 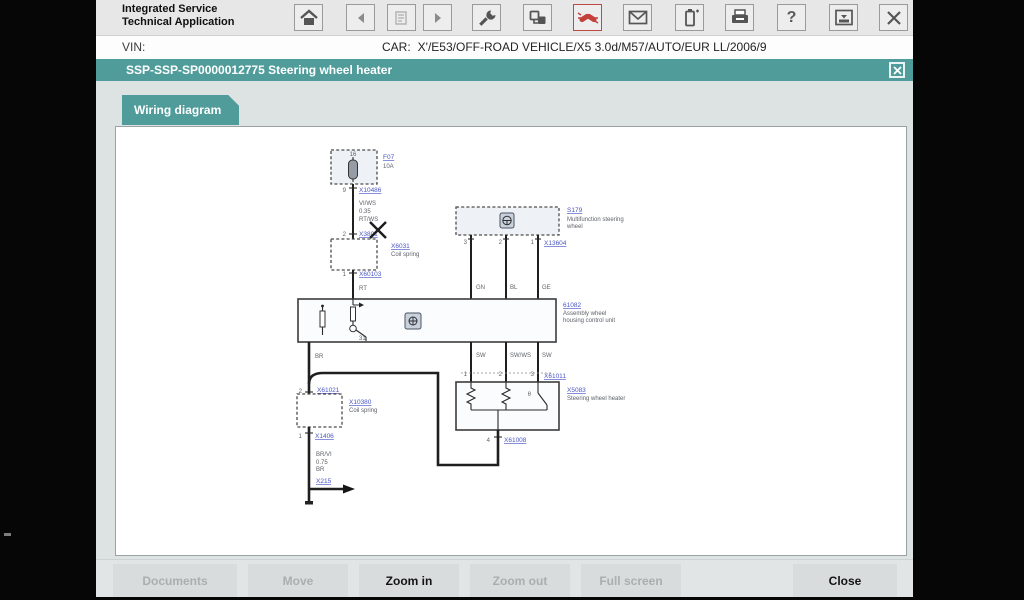 What do you see at coordinates (413, 321) in the screenshot?
I see `control-unit-icon` at bounding box center [413, 321].